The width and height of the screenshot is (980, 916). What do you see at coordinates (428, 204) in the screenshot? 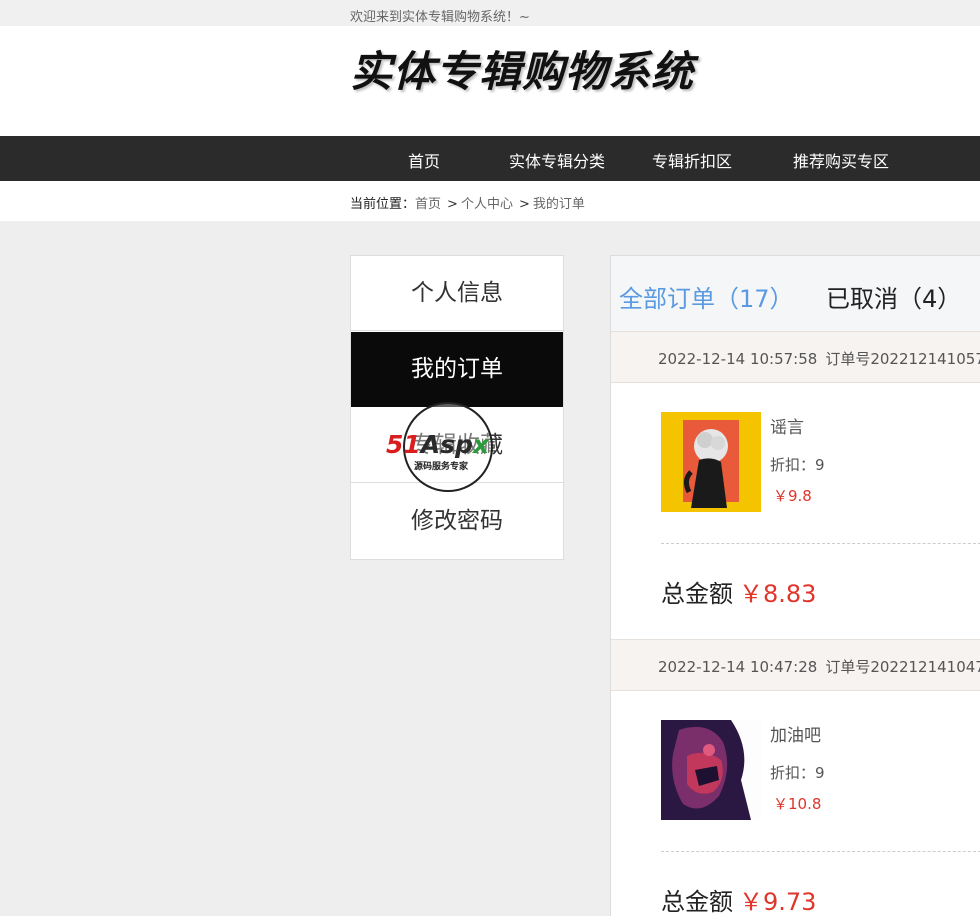
I see `breadcrumb-home: 首页` at bounding box center [428, 204].